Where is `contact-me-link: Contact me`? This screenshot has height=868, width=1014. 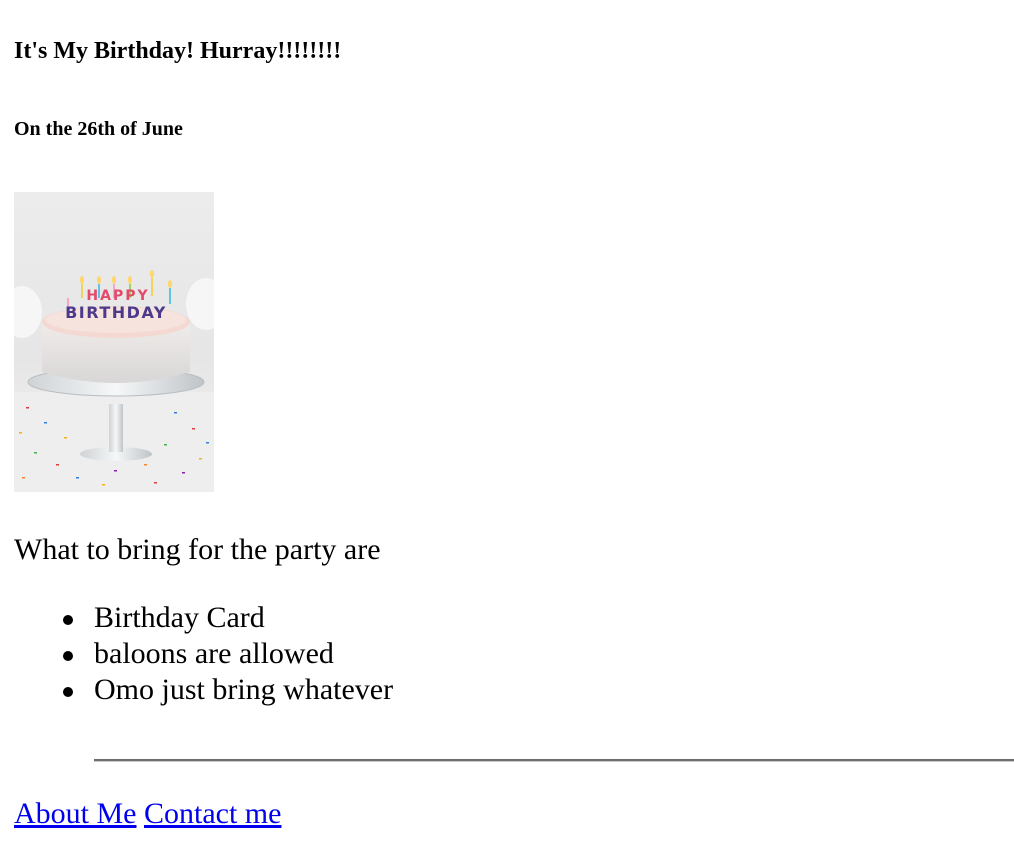 contact-me-link: Contact me is located at coordinates (212, 813).